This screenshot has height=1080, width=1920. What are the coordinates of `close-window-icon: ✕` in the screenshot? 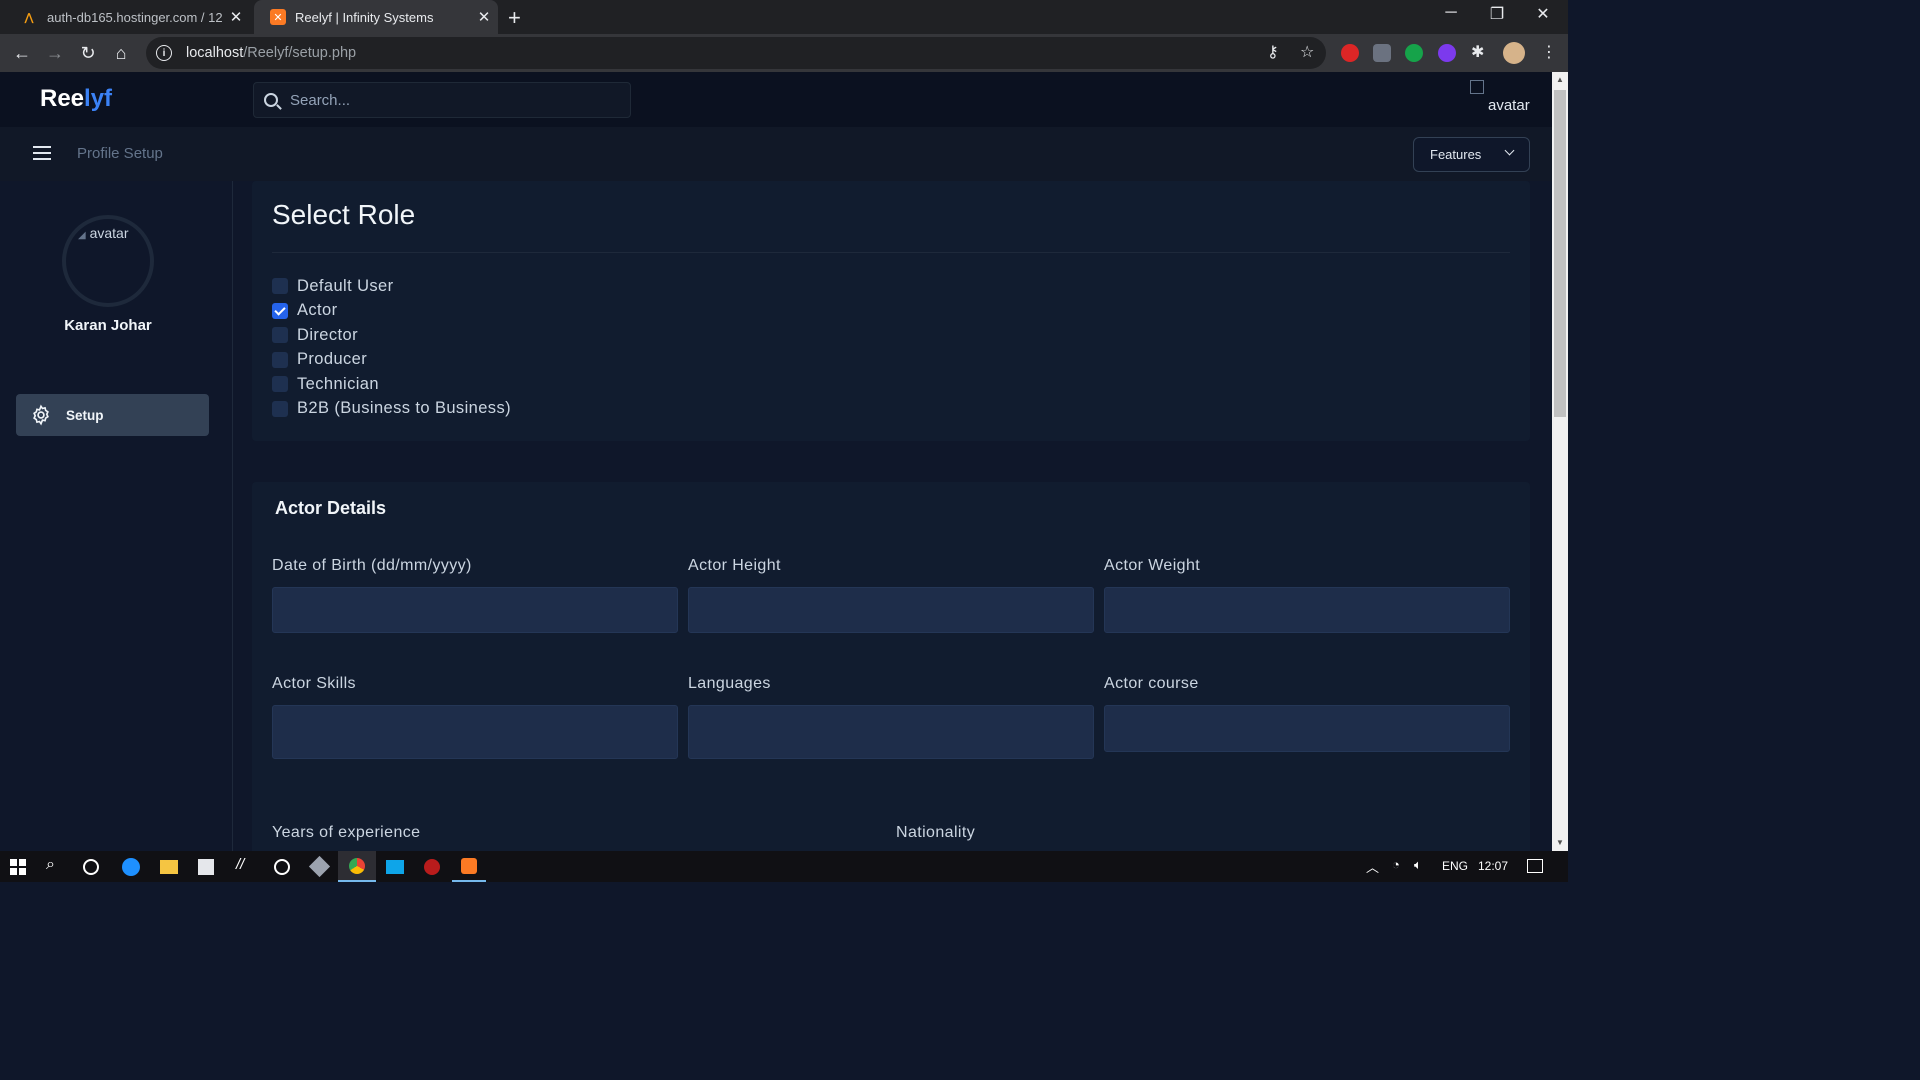 It's located at (1543, 14).